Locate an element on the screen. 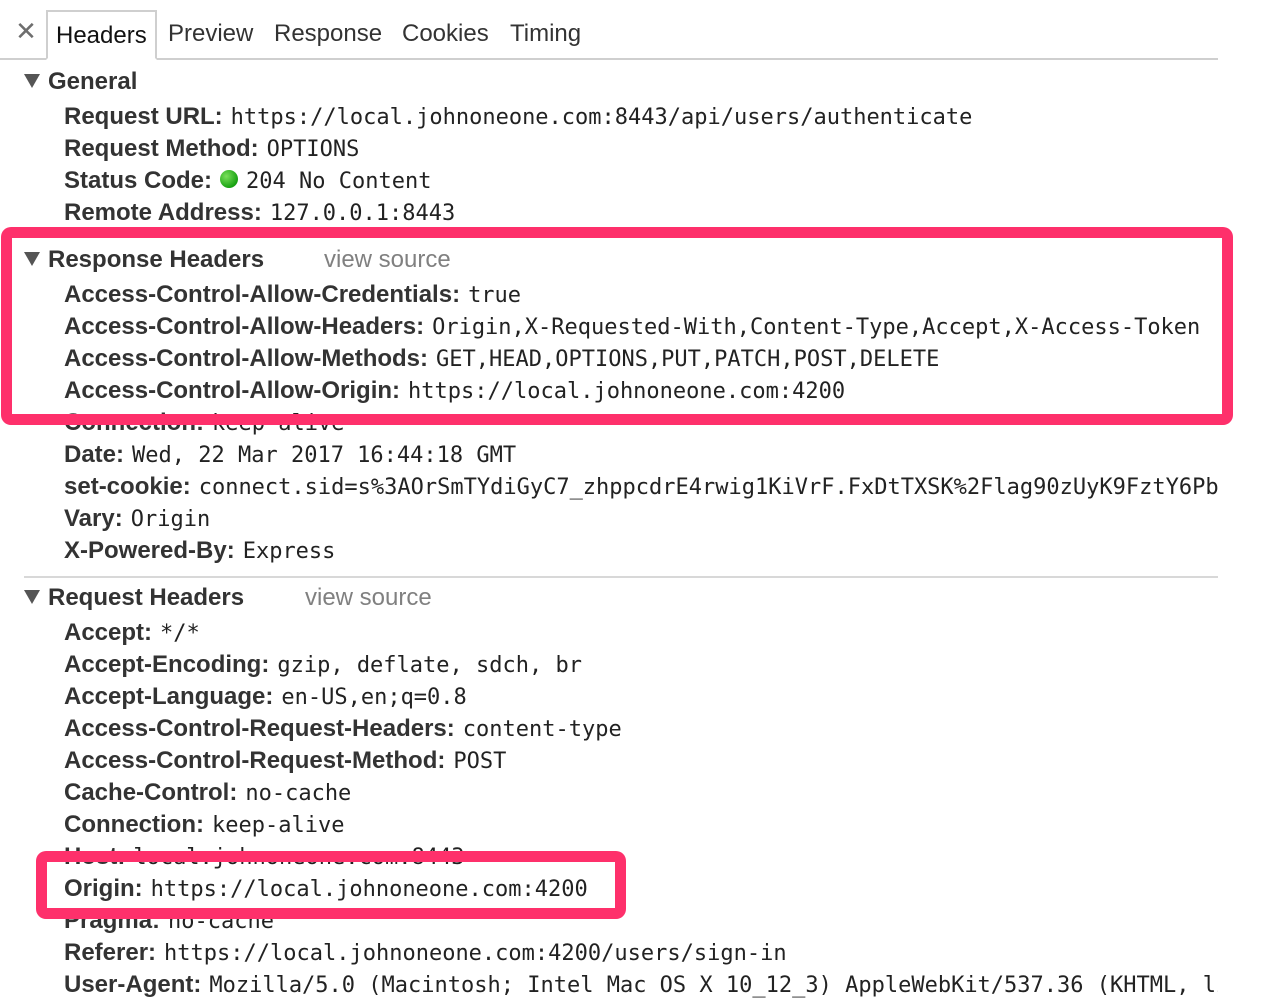 The height and width of the screenshot is (1008, 1274). header-value: POST is located at coordinates (480, 761).